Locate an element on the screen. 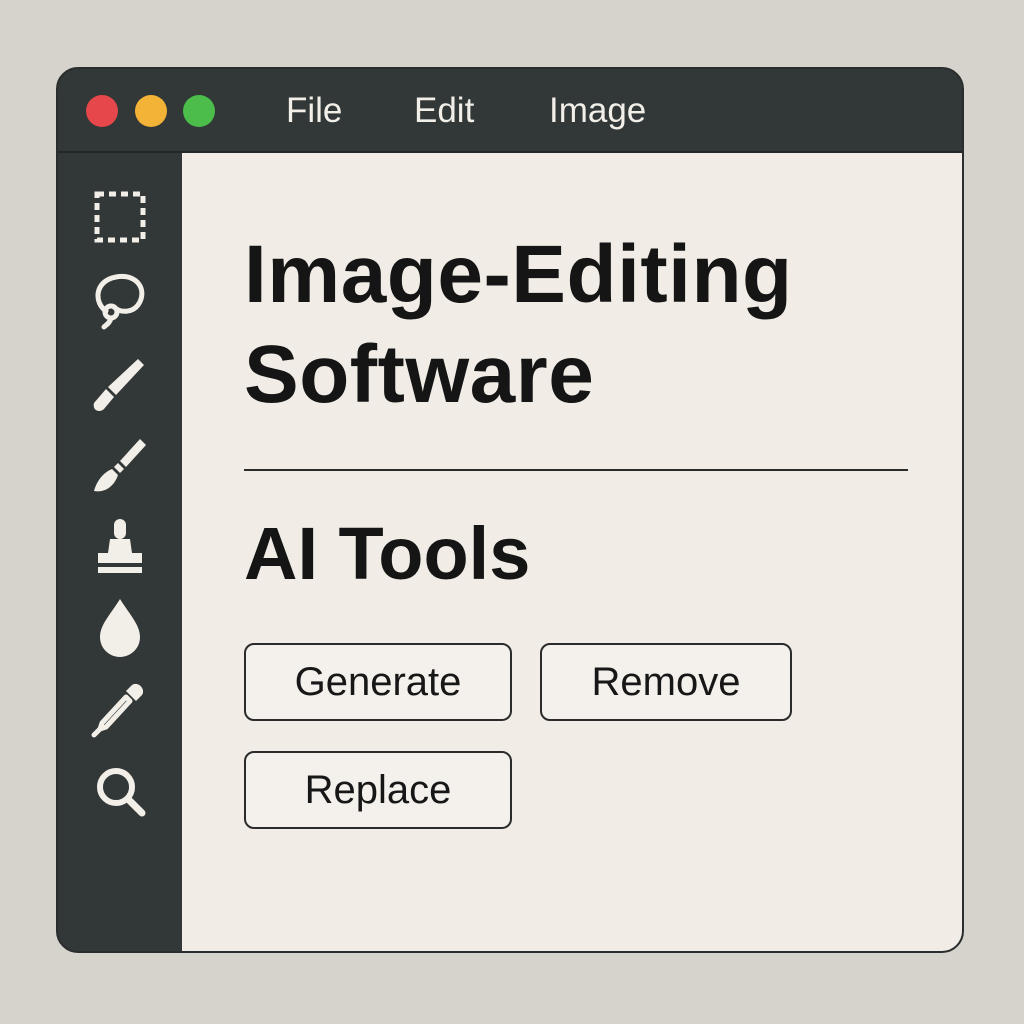  menu-image: Image is located at coordinates (597, 111).